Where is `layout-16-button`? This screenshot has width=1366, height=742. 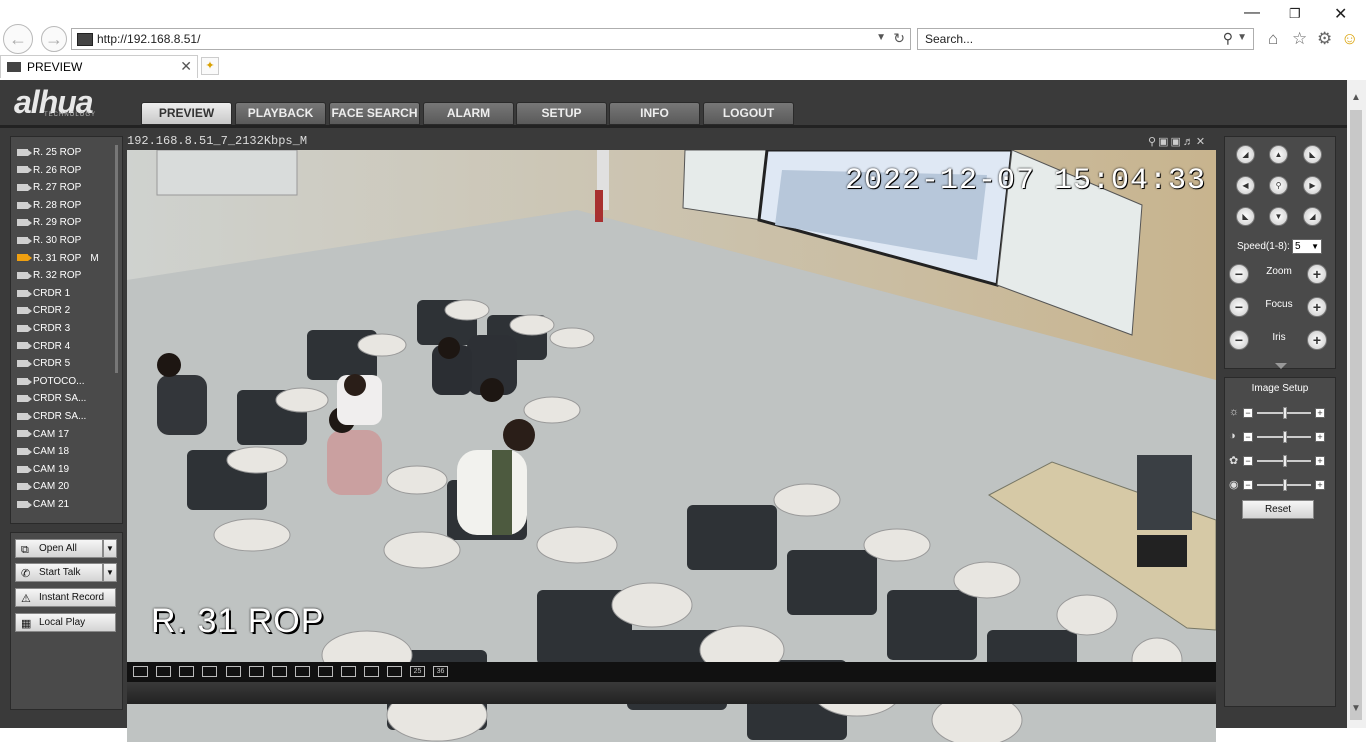
layout-16-button is located at coordinates (371, 671).